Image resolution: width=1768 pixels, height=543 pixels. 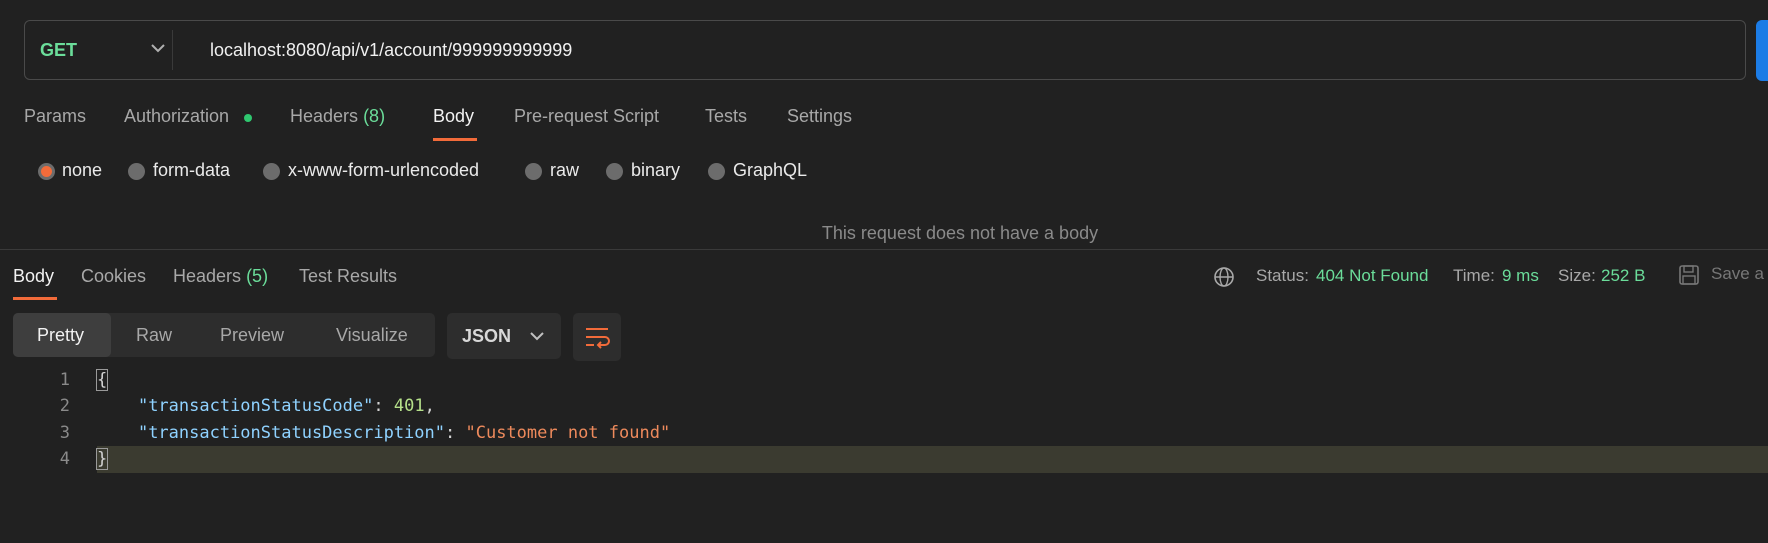 I want to click on radio-label-binary: binary, so click(x=655, y=170).